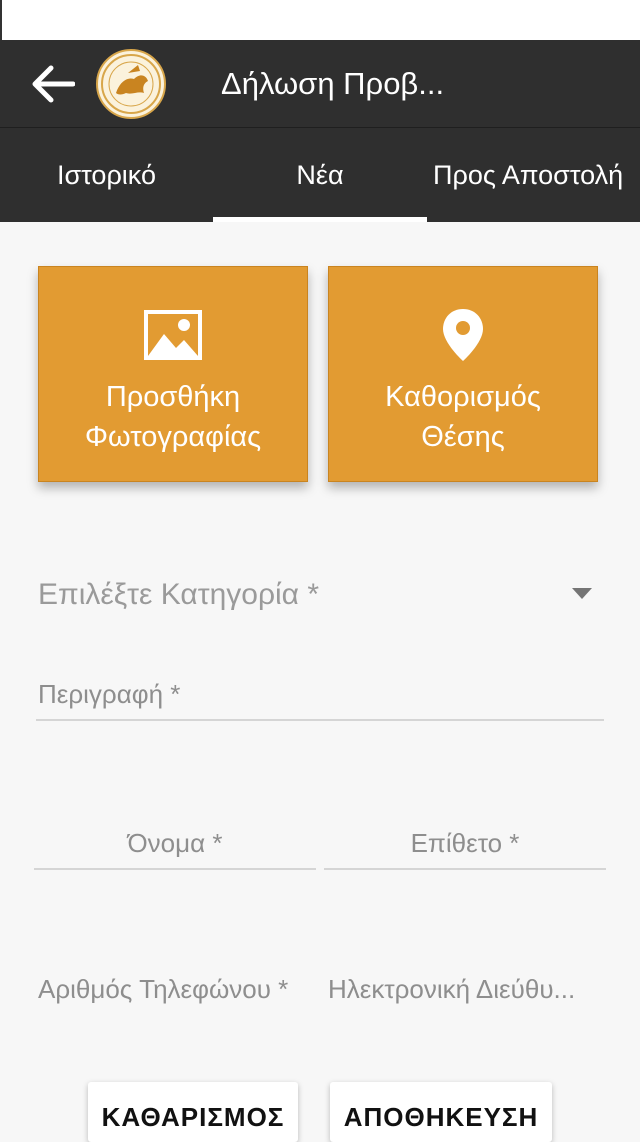  I want to click on add-photo-label-line2: Φωτογραφίας, so click(173, 437).